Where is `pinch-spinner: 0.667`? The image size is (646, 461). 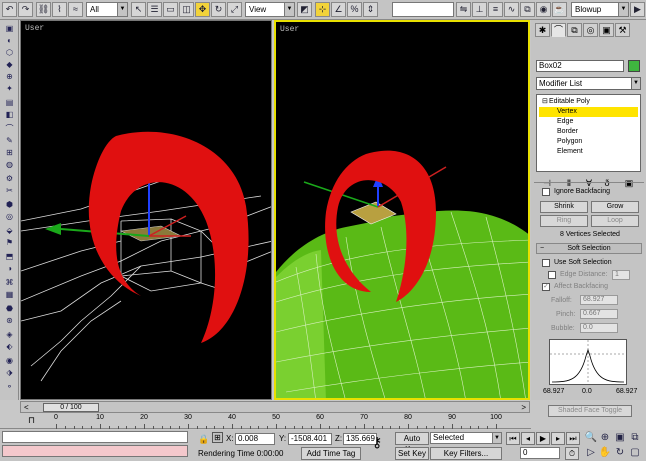
pinch-spinner: 0.667 is located at coordinates (599, 314).